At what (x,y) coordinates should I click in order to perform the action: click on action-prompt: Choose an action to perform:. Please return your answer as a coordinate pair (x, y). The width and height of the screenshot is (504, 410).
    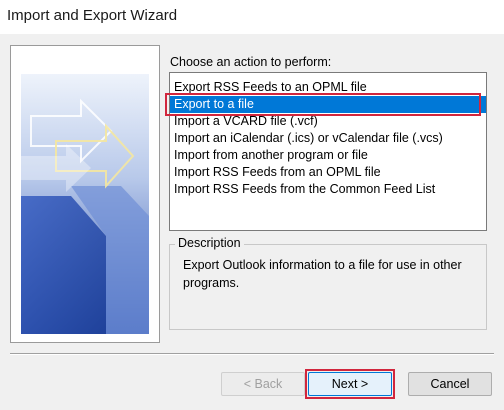
    Looking at the image, I should click on (251, 62).